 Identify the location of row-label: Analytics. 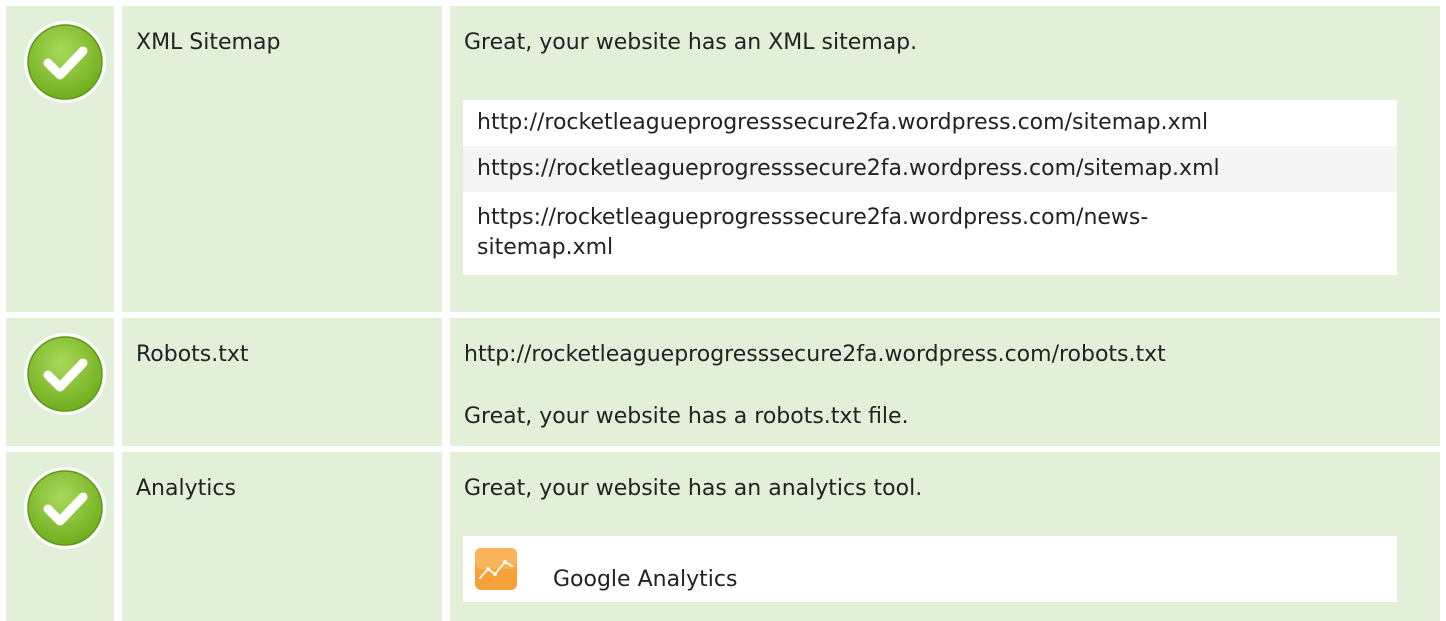
(186, 488).